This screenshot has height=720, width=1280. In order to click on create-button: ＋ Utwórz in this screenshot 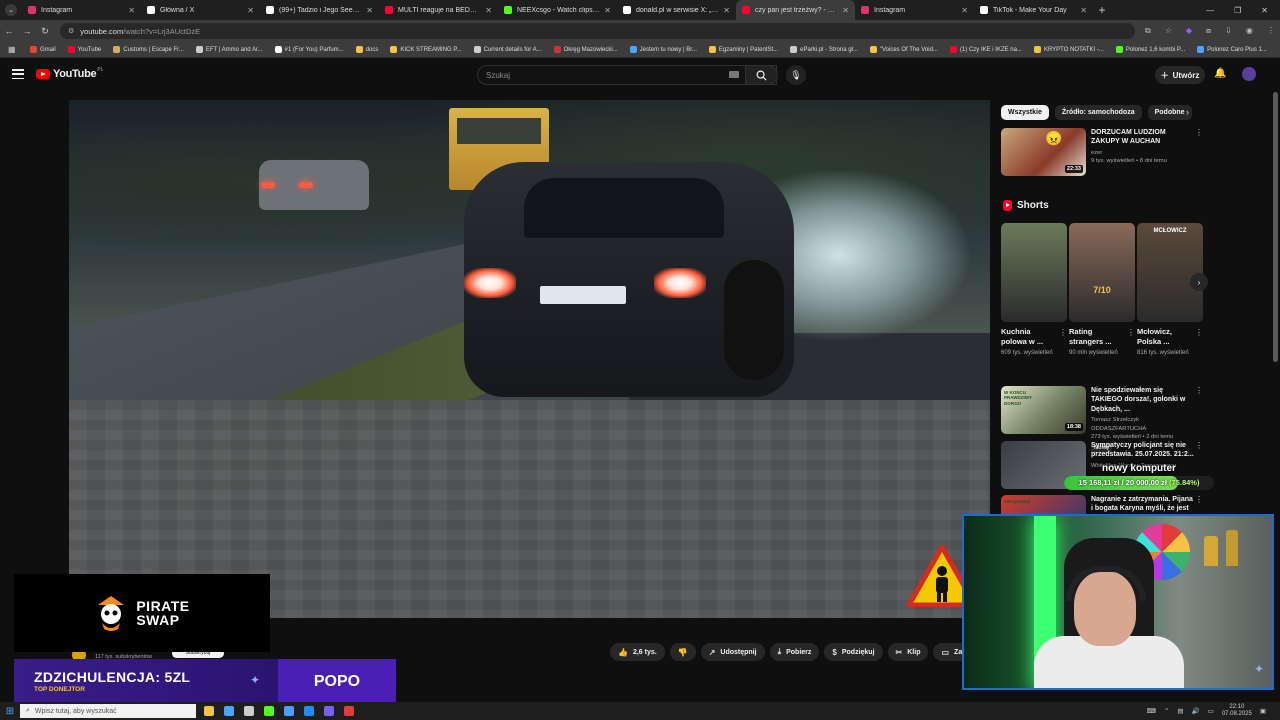, I will do `click(1180, 75)`.